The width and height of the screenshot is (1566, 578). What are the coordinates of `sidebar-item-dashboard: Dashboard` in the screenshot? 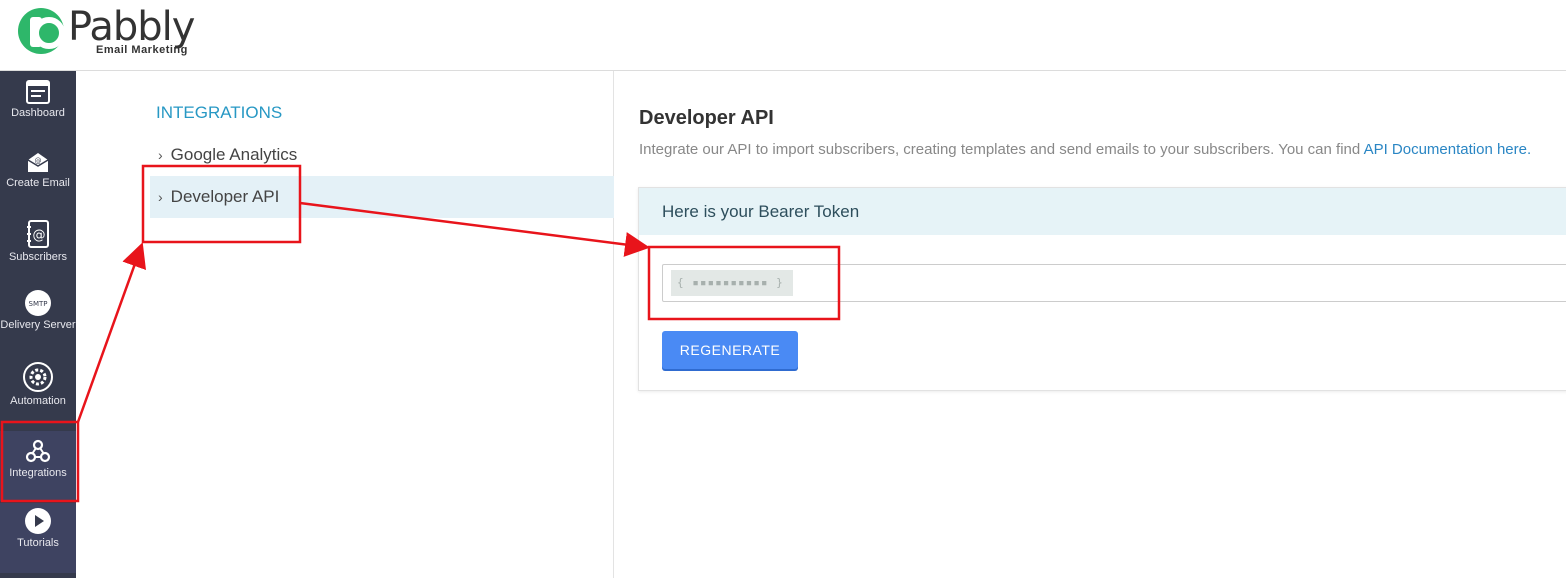 It's located at (38, 114).